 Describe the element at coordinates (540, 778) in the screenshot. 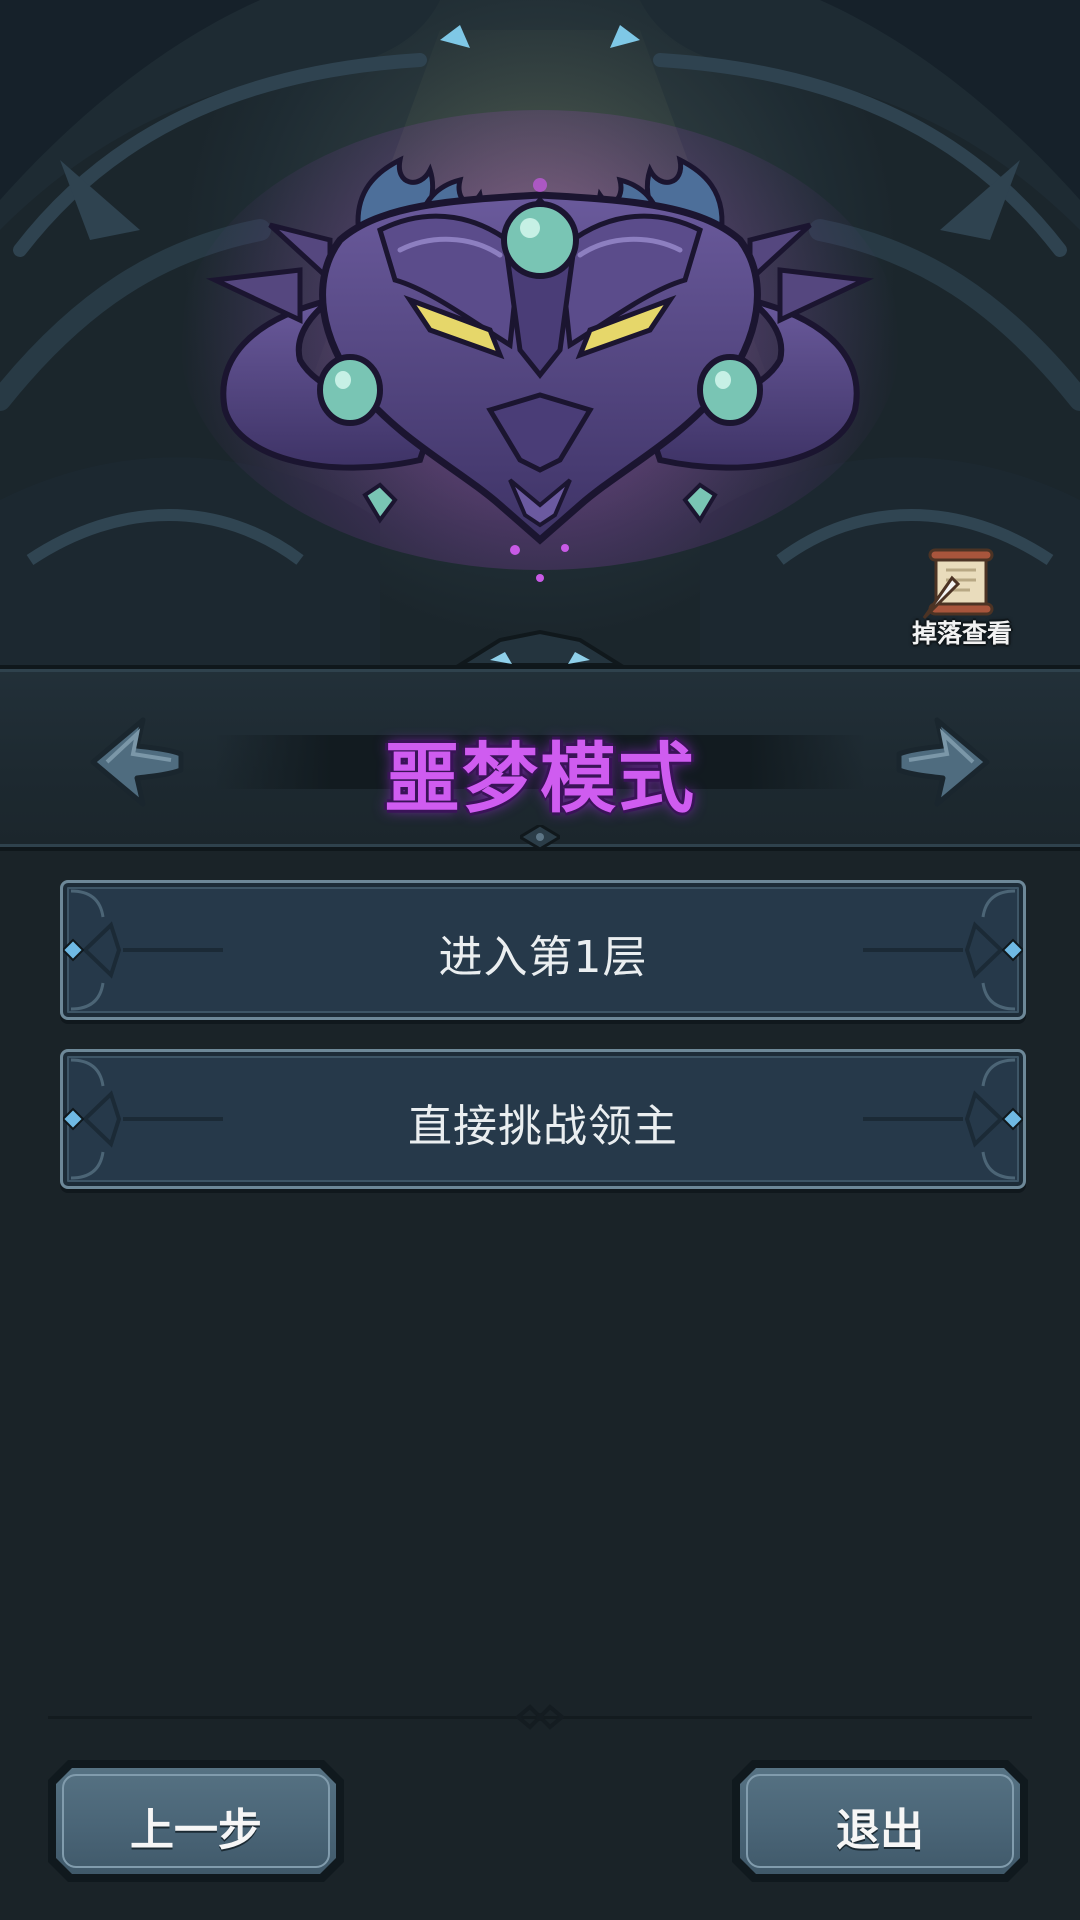

I see `mode-title: 噩梦模式` at that location.